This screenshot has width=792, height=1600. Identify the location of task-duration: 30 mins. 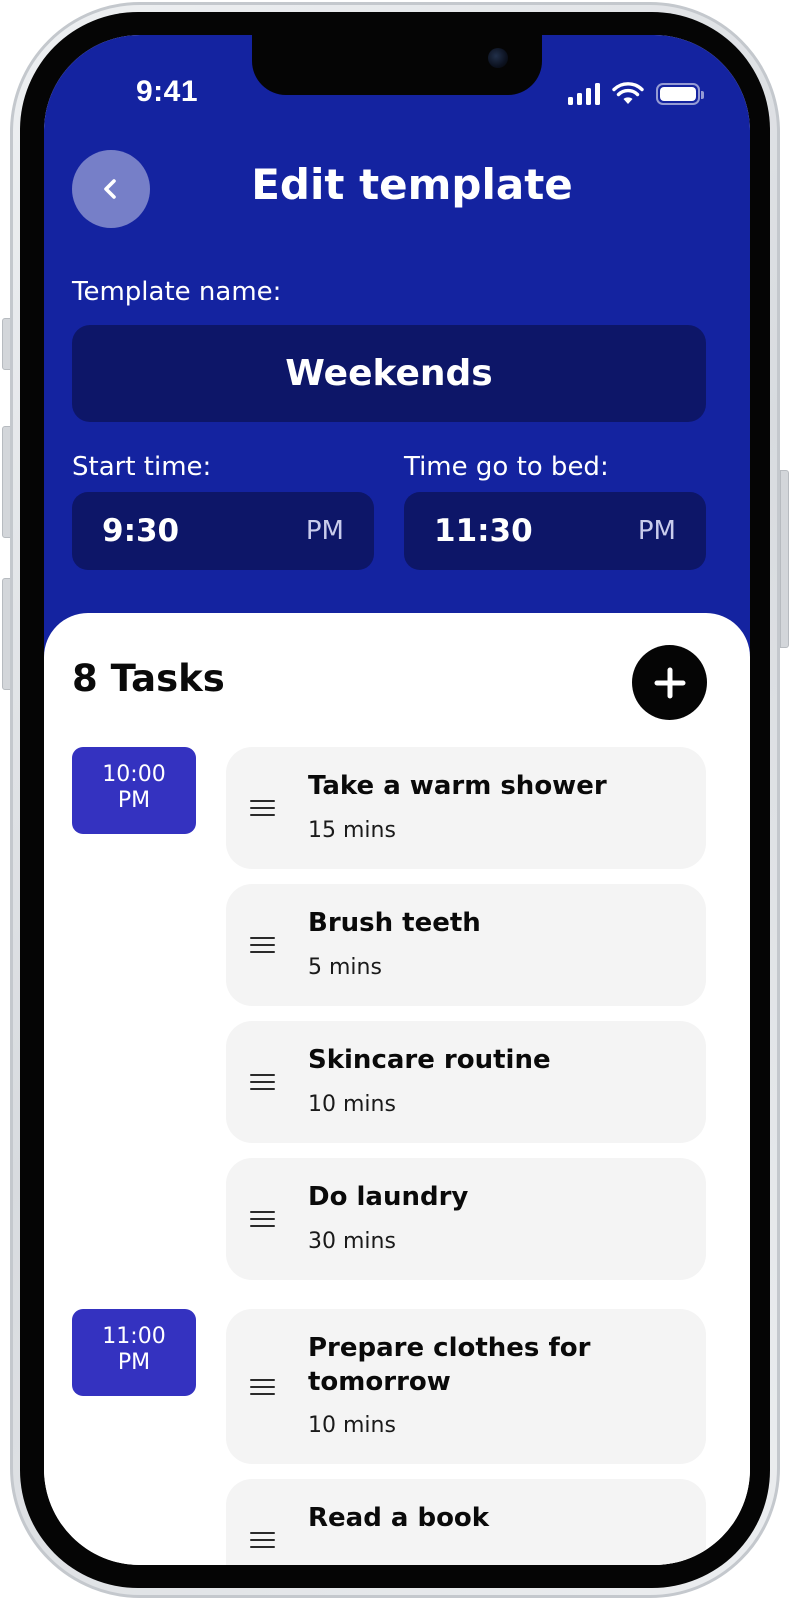
(352, 1241).